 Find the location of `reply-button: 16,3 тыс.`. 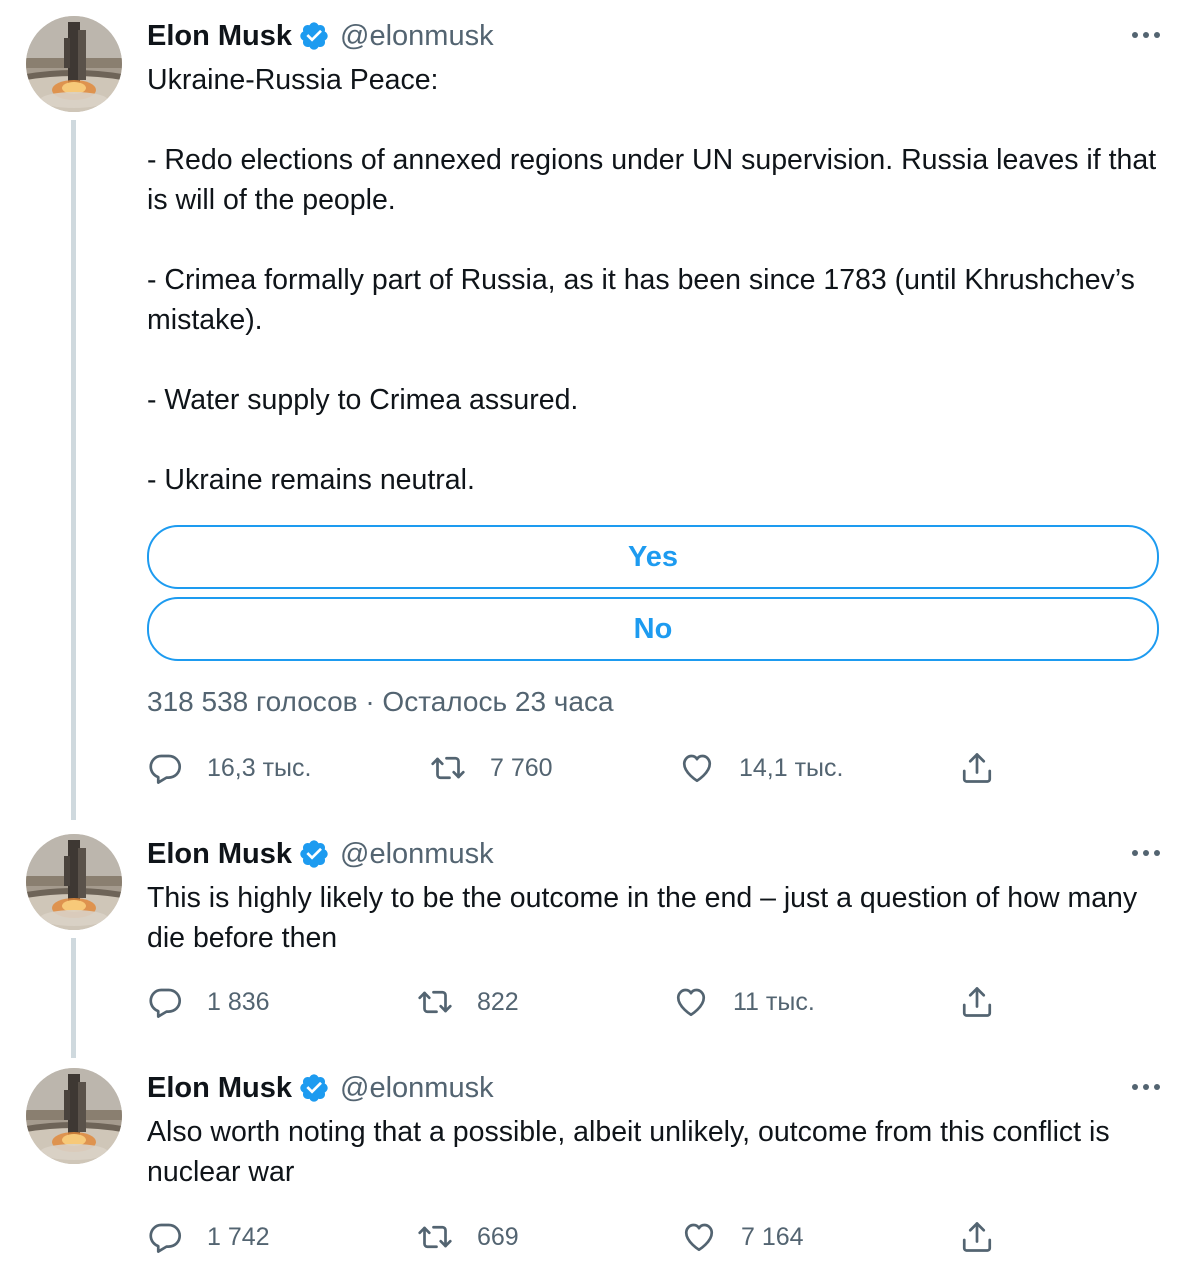

reply-button: 16,3 тыс. is located at coordinates (229, 768).